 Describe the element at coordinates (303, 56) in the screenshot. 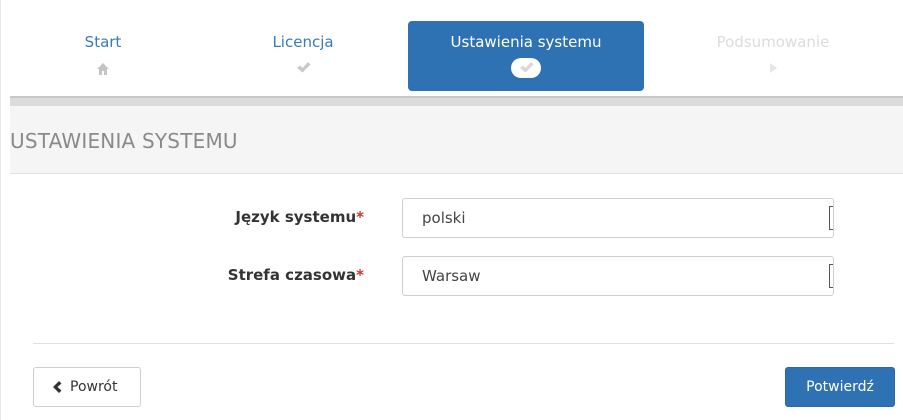

I see `step-license: Licencja` at that location.